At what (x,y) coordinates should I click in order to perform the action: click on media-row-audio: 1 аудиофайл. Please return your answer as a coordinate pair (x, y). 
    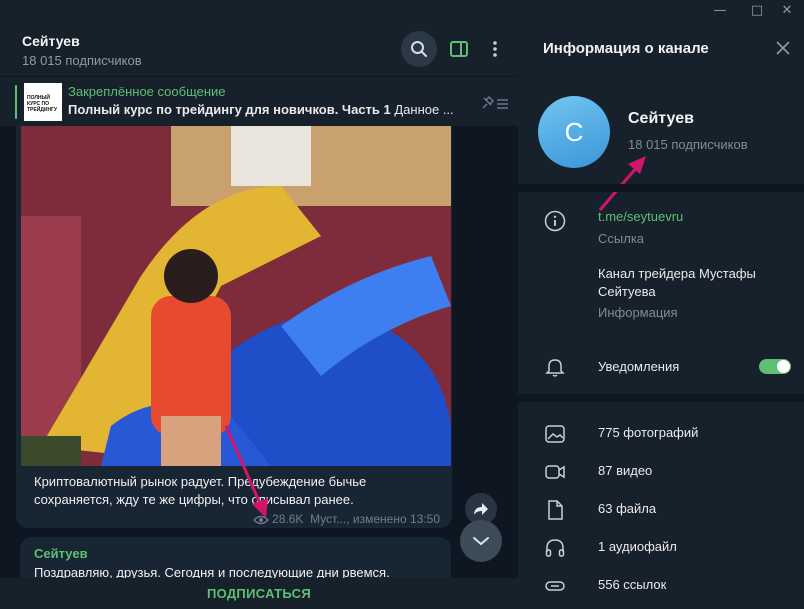
    Looking at the image, I should click on (661, 547).